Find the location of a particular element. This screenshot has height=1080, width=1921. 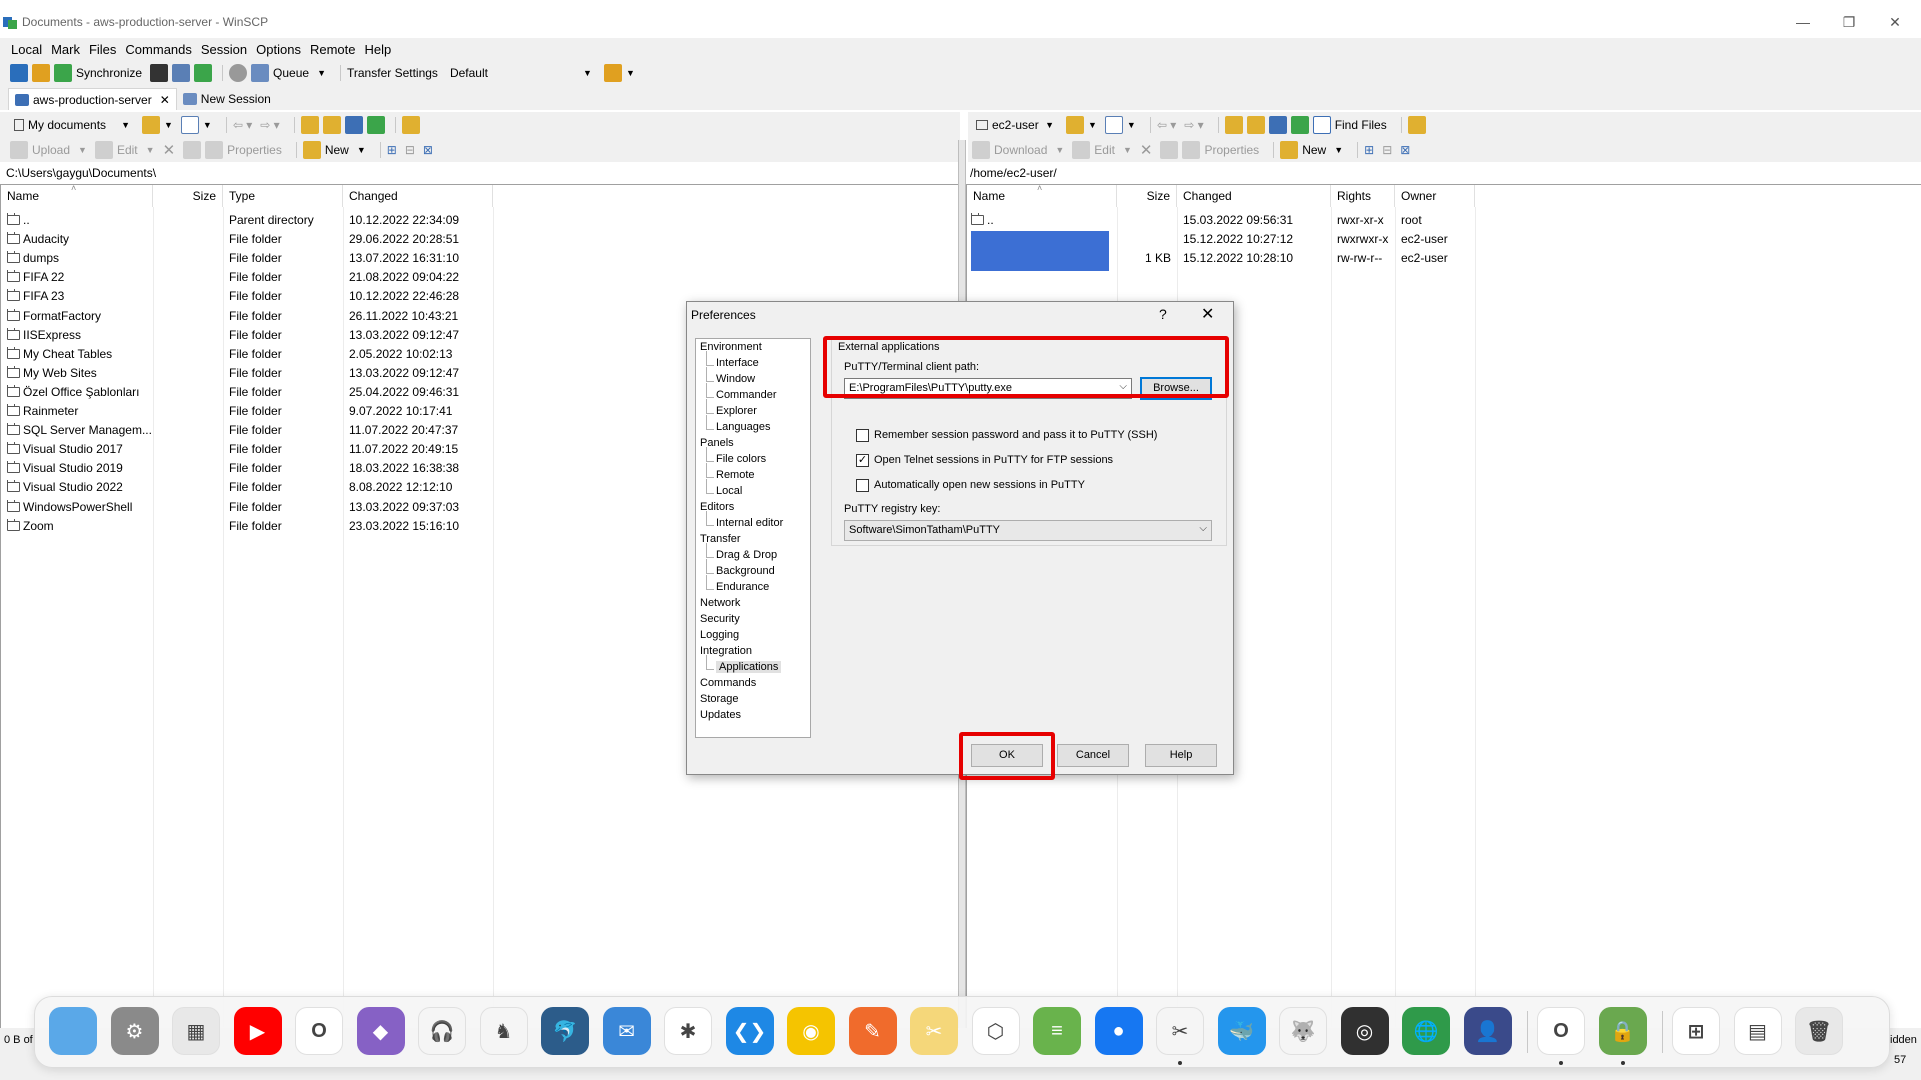

finder-icon is located at coordinates (73, 1031).